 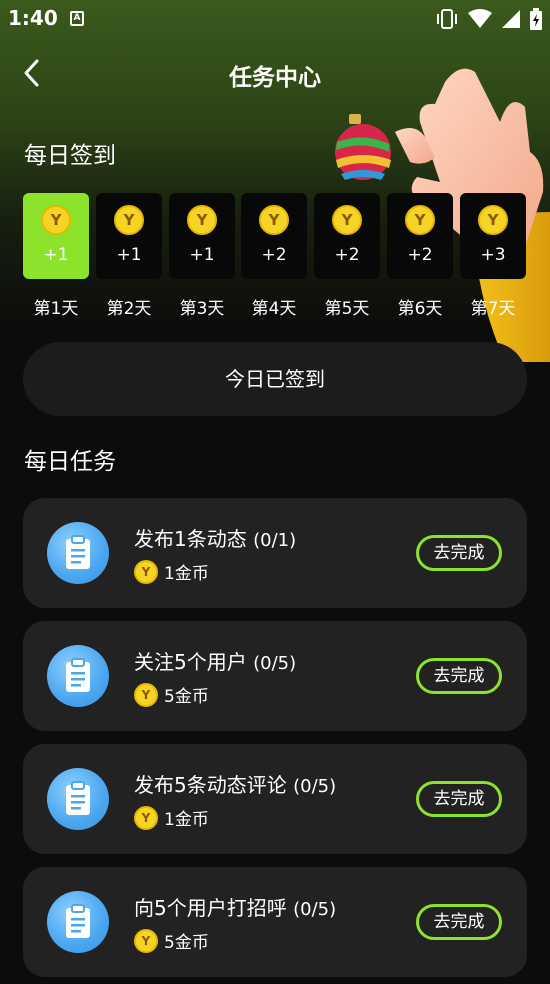 I want to click on task-title: 向5个用户打招呼 (0/5), so click(x=235, y=906).